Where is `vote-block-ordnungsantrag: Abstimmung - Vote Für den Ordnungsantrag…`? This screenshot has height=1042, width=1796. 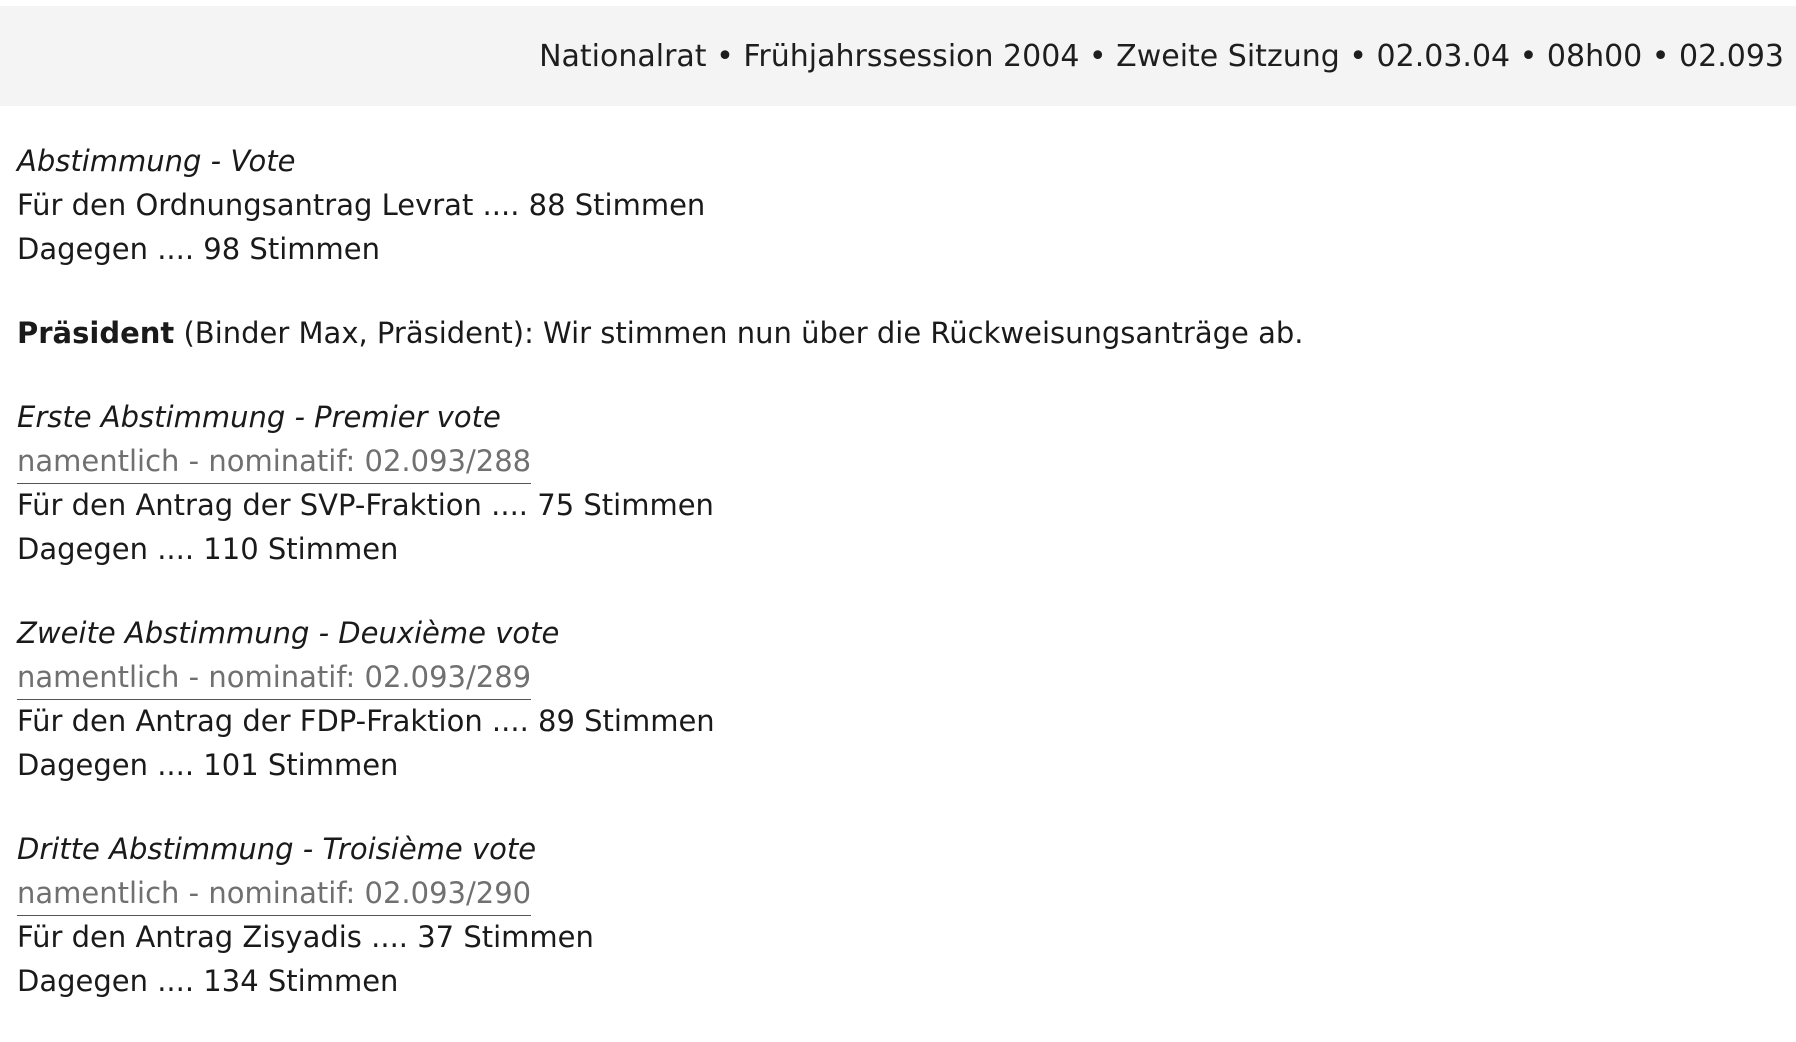
vote-block-ordnungsantrag: Abstimmung - Vote Für den Ordnungsantrag… is located at coordinates (896, 205).